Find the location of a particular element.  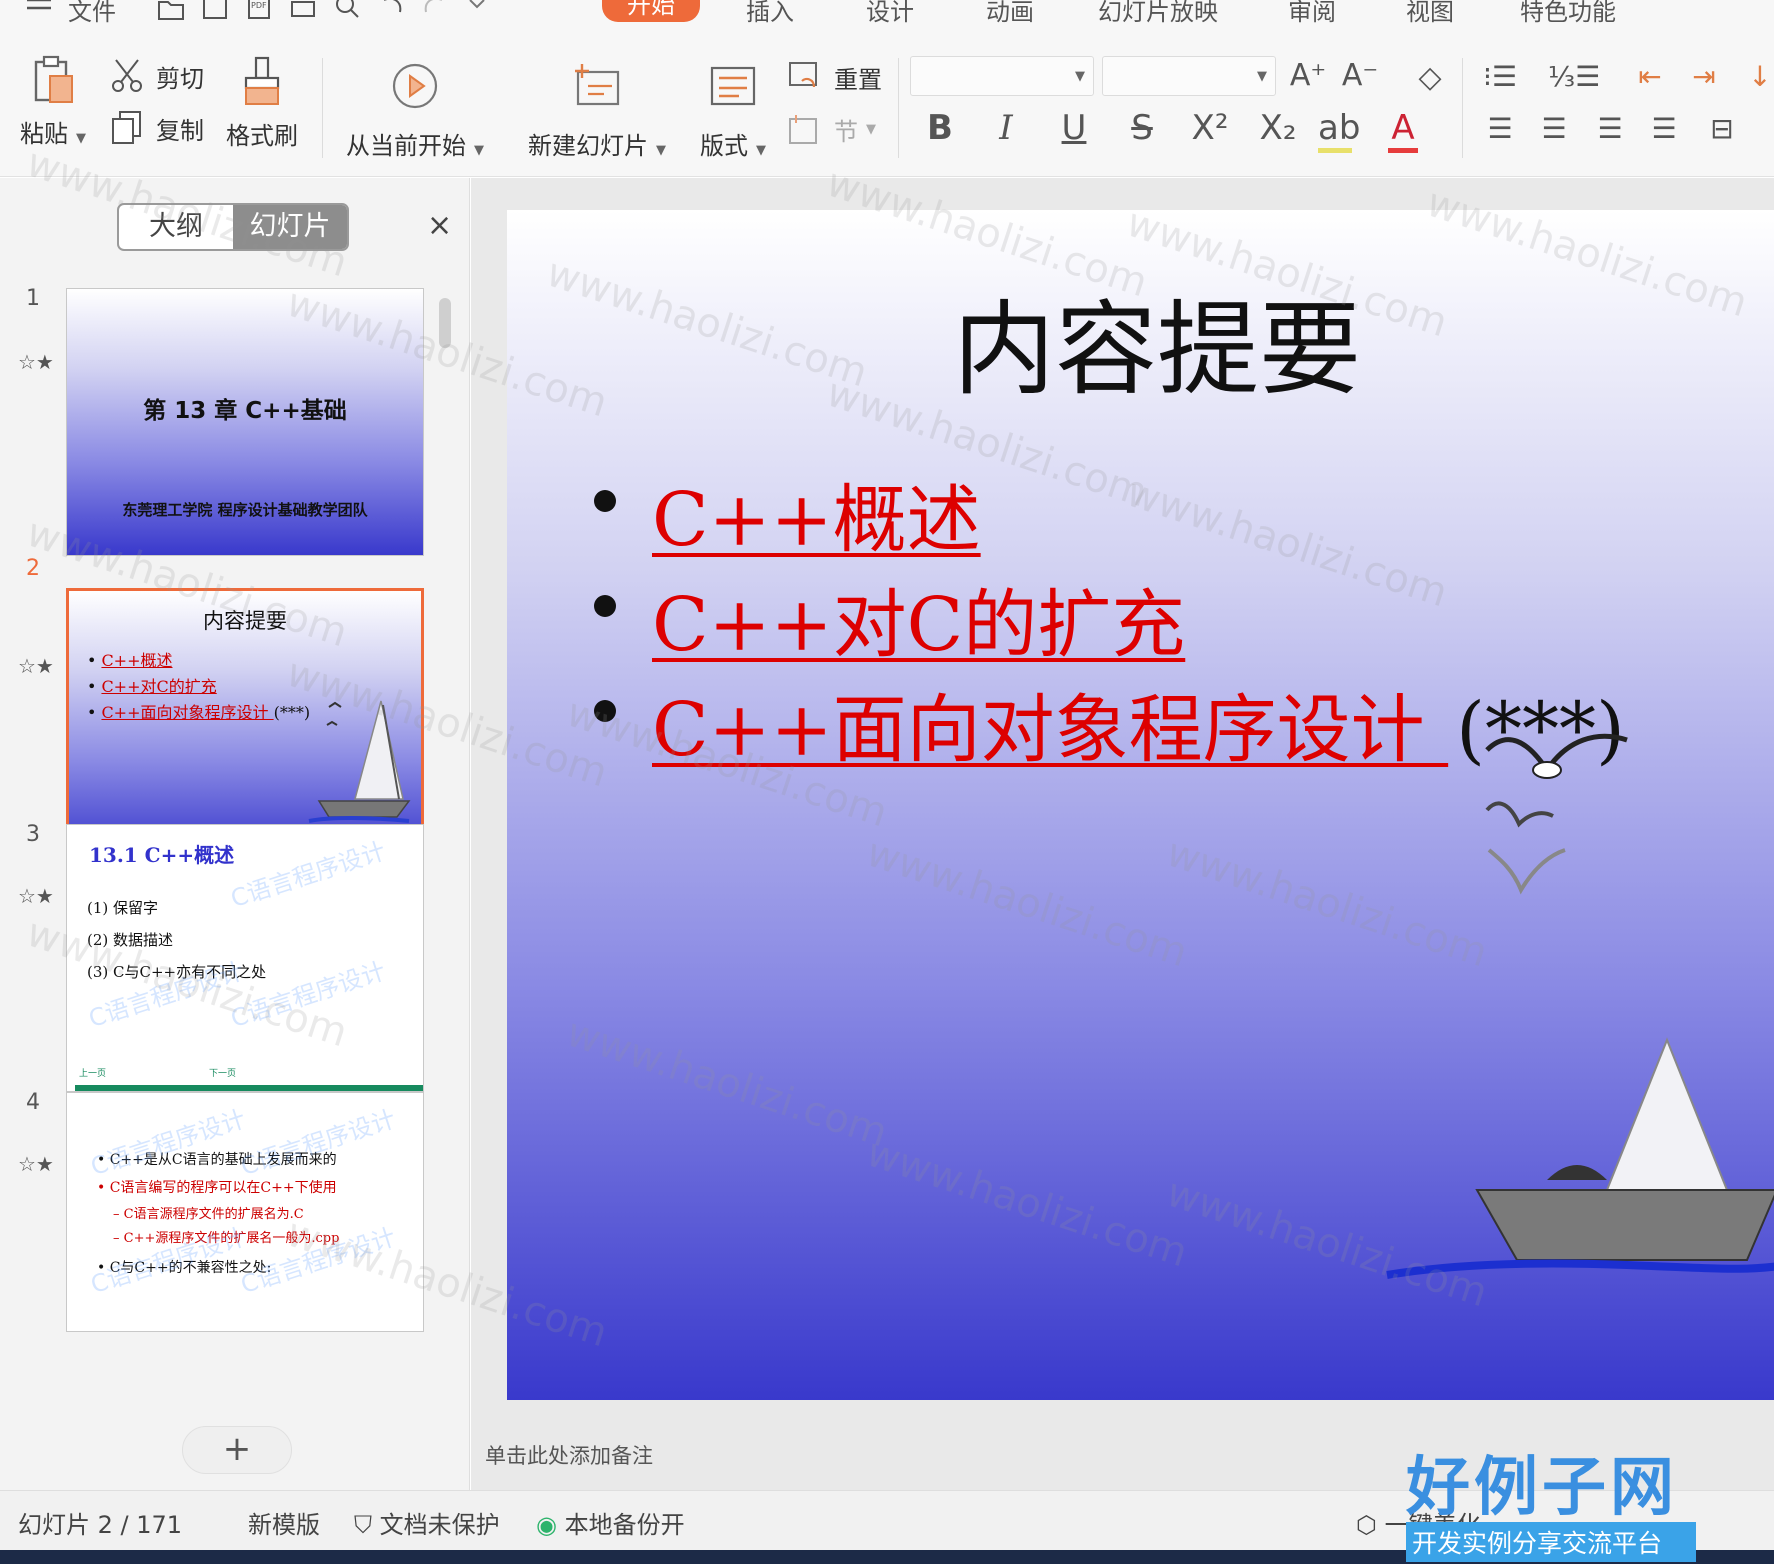

align-left-icon: ☰ is located at coordinates (1500, 128).